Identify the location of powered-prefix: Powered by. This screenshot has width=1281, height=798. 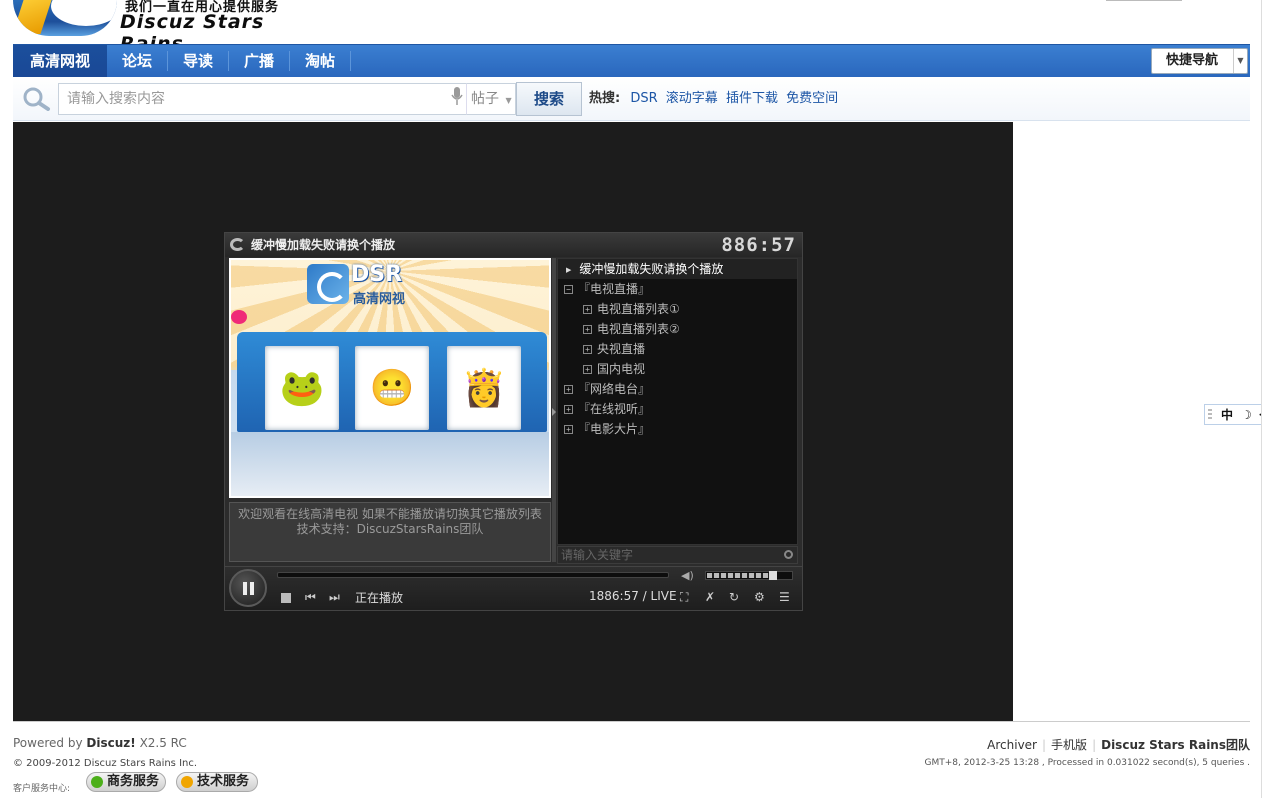
(48, 743).